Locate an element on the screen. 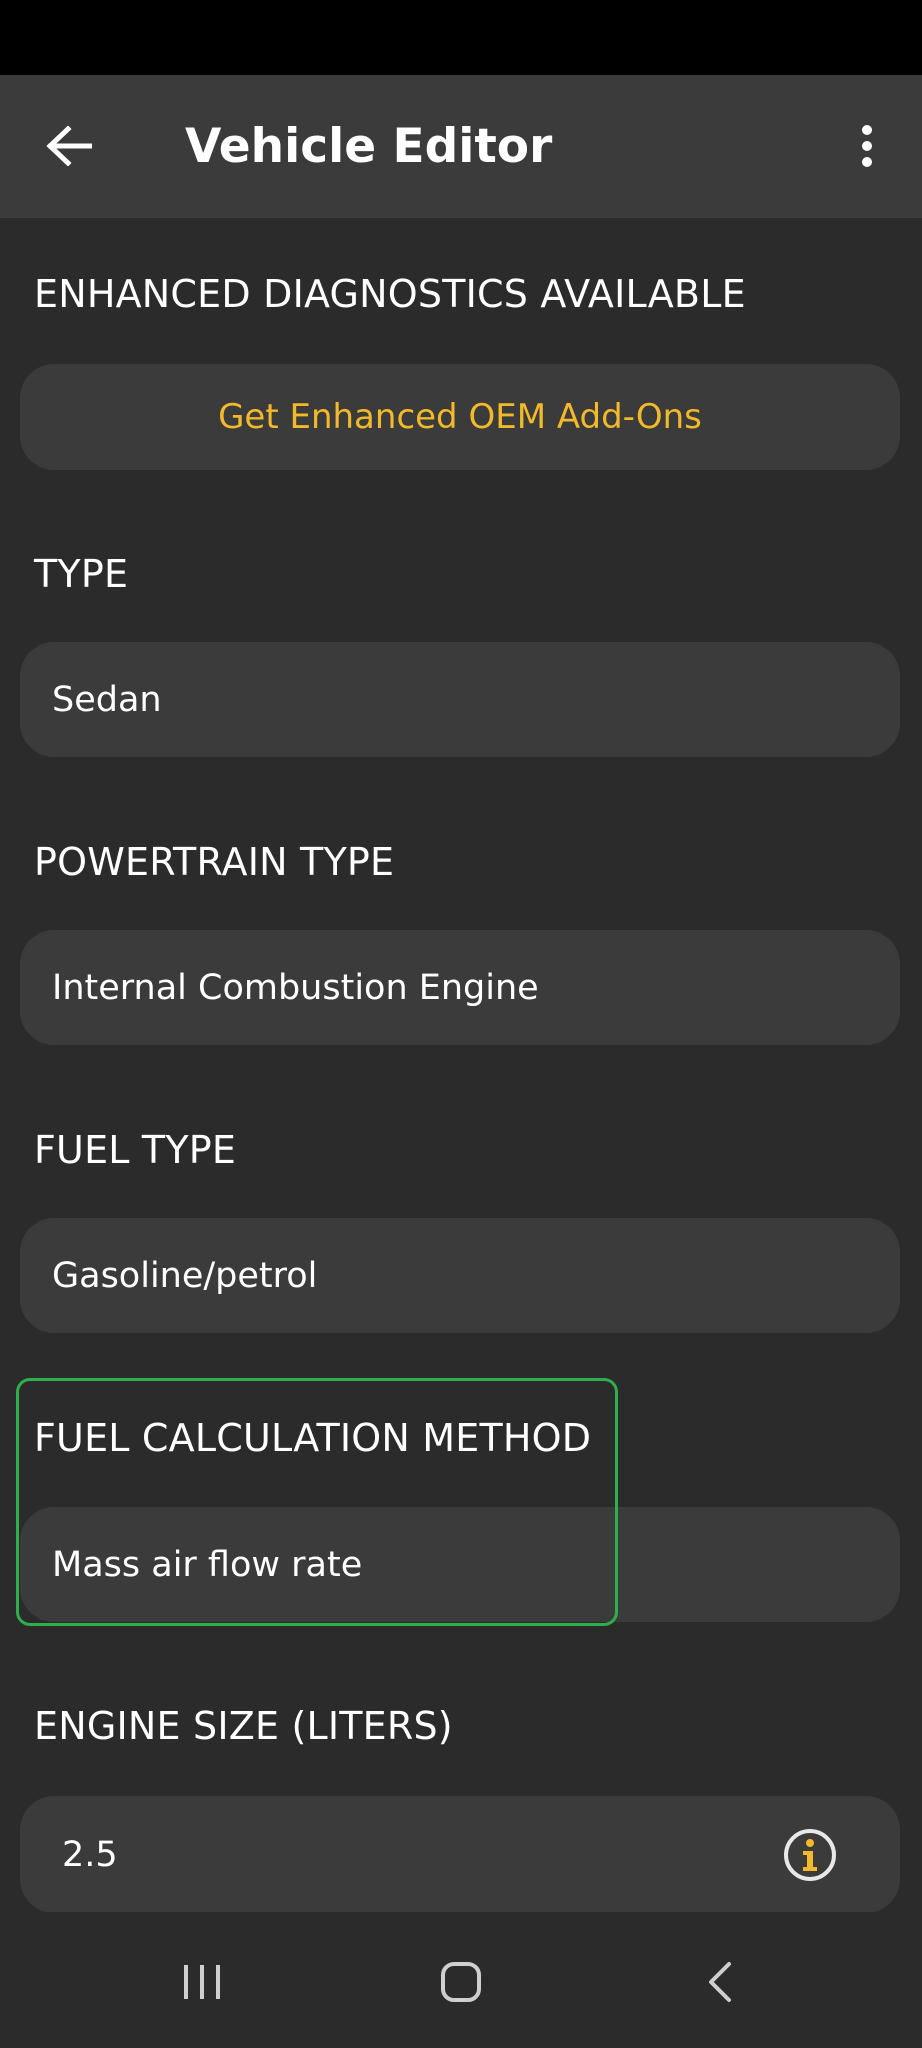 This screenshot has height=2048, width=922. arrow-left-icon is located at coordinates (69, 146).